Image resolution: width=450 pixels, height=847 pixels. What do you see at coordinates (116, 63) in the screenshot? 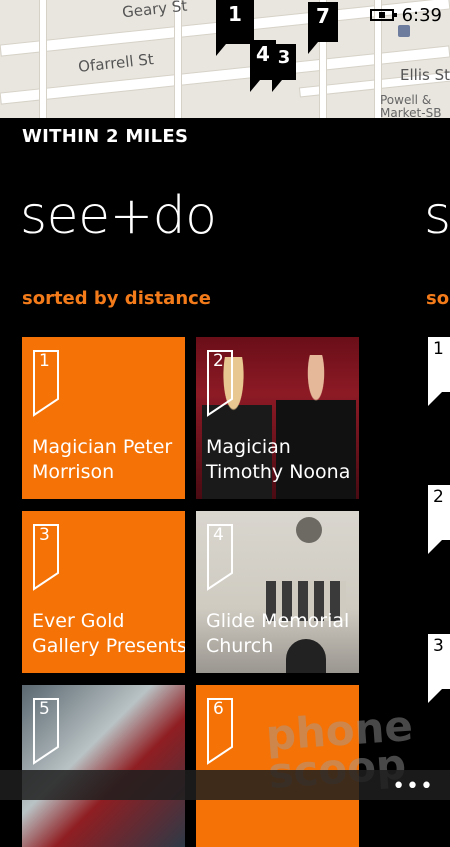
I see `street-label: Ofarrell St` at bounding box center [116, 63].